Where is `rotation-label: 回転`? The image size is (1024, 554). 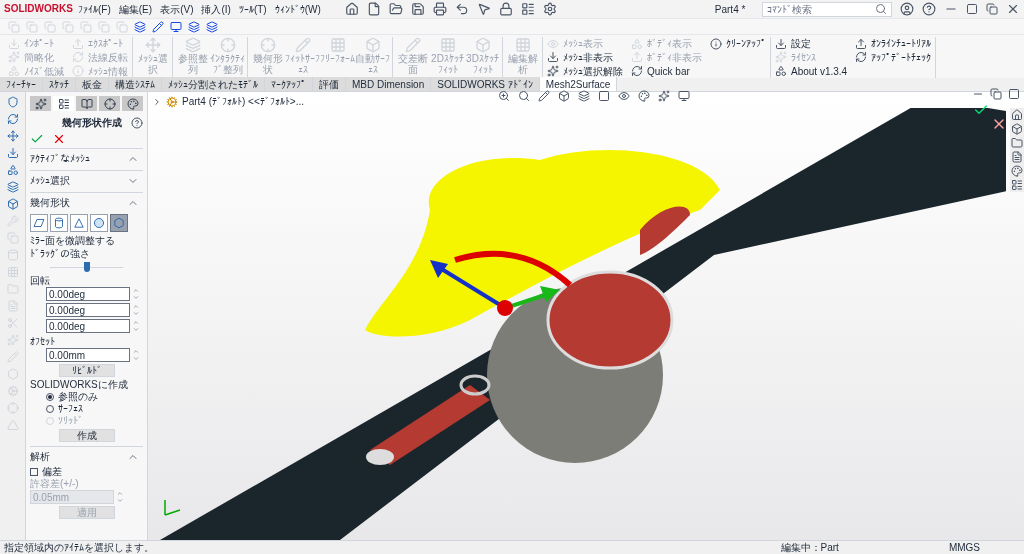
rotation-label: 回転 is located at coordinates (40, 280).